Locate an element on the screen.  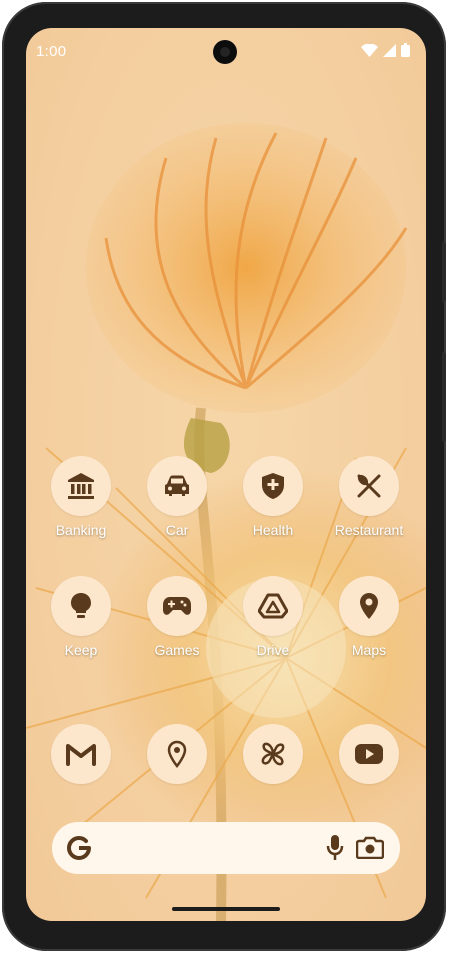
signal-icon is located at coordinates (389, 50).